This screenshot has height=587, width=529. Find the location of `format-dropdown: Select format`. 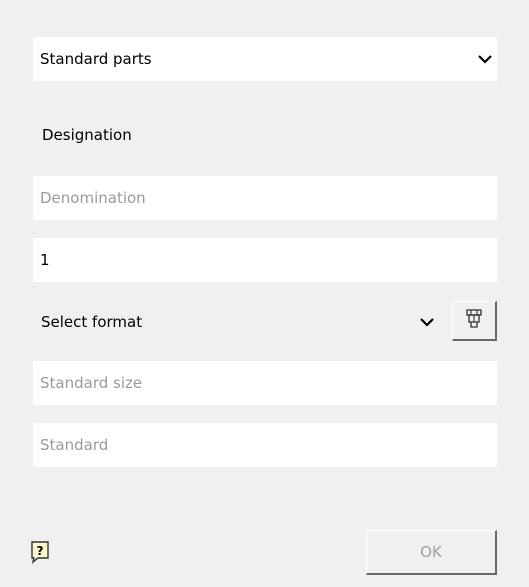

format-dropdown: Select format is located at coordinates (239, 322).